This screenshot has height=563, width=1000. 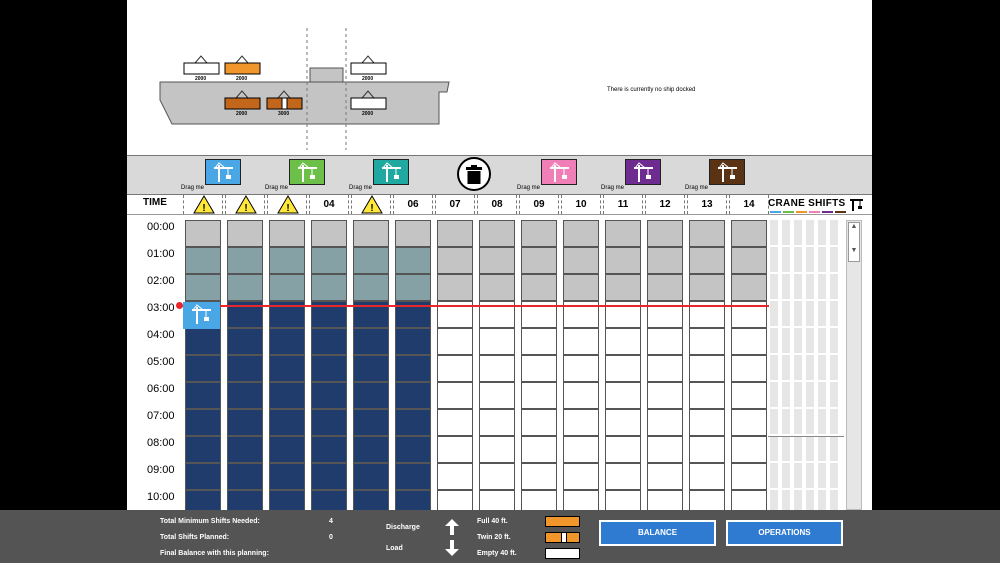 I want to click on balance-button: BALANCE, so click(x=657, y=533).